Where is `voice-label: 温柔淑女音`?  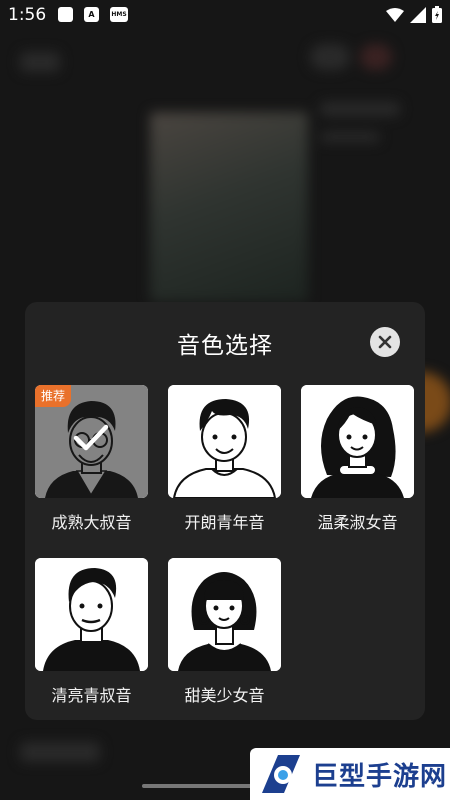
voice-label: 温柔淑女音 is located at coordinates (357, 522).